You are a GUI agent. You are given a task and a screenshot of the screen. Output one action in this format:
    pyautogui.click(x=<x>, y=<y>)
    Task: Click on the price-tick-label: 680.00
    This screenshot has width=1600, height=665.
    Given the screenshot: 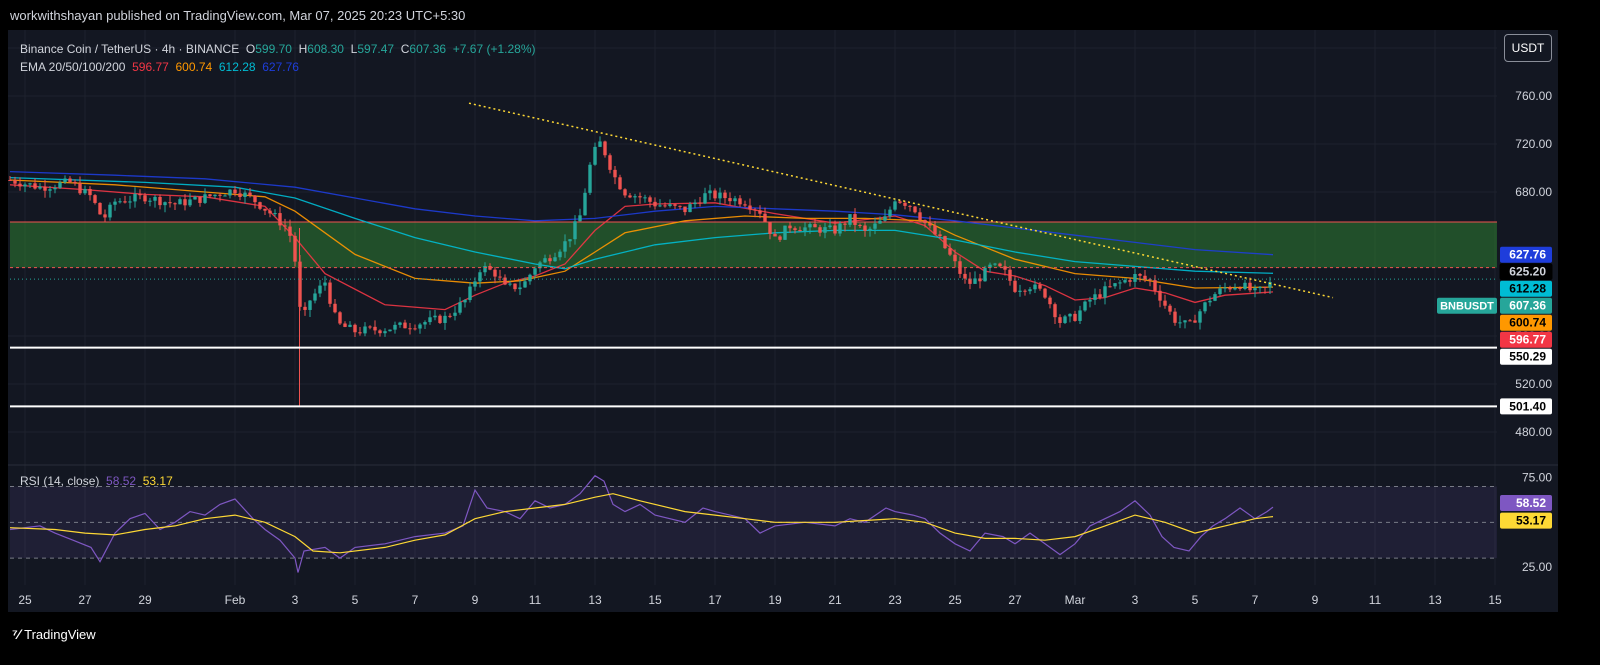 What is the action you would take?
    pyautogui.click(x=1533, y=192)
    